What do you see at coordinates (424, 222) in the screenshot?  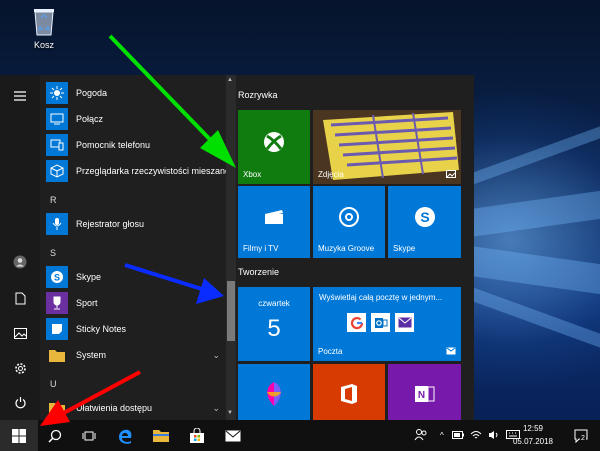 I see `tile-skype: S Skype` at bounding box center [424, 222].